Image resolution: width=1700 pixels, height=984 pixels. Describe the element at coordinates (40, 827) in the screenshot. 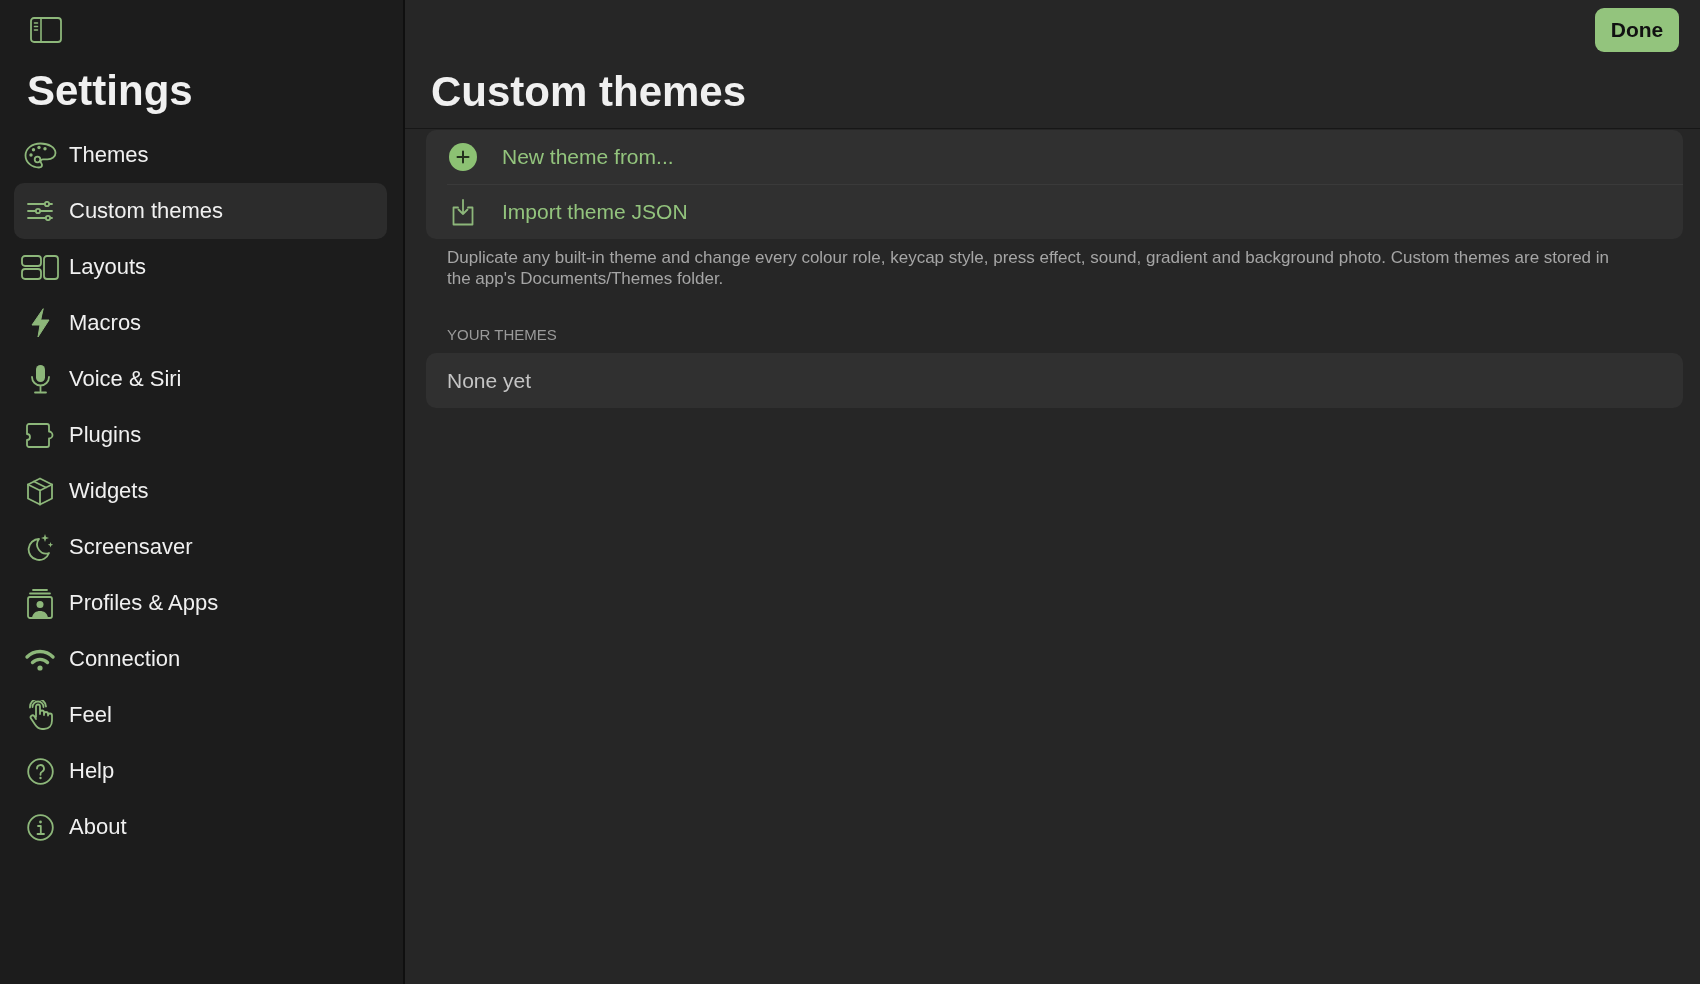

I see `info-icon` at that location.